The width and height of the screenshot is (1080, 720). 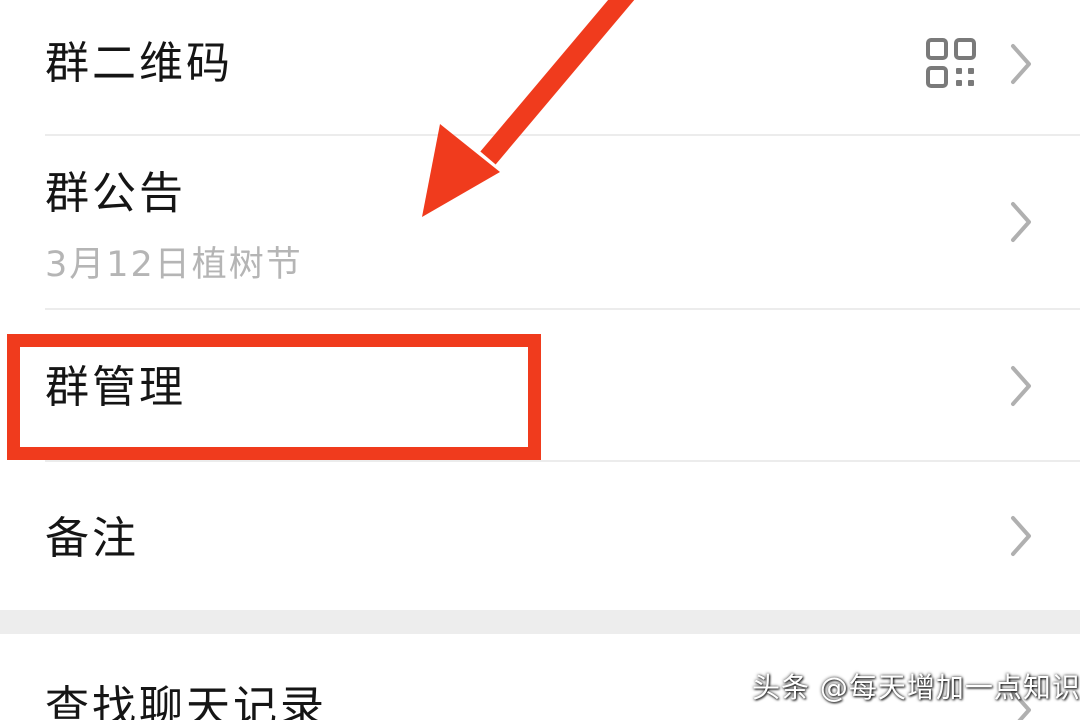 What do you see at coordinates (115, 193) in the screenshot?
I see `row-group-announcement-label: 群公告` at bounding box center [115, 193].